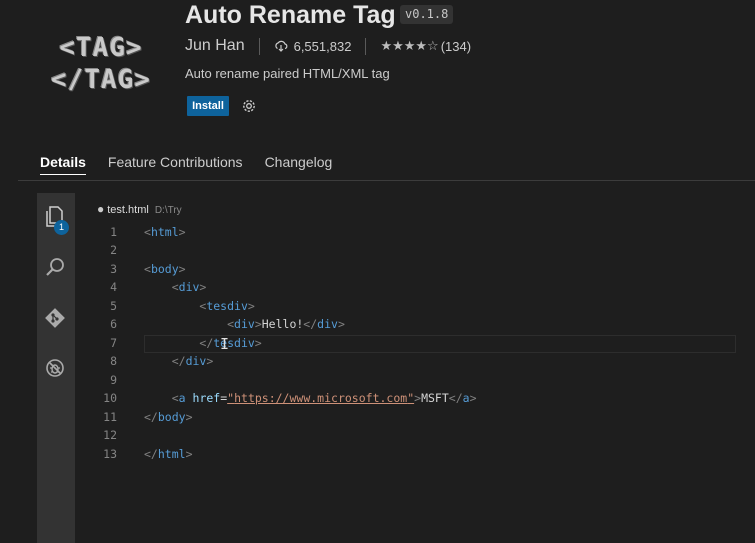 The height and width of the screenshot is (543, 755). Describe the element at coordinates (110, 435) in the screenshot. I see `line-number: 12` at that location.